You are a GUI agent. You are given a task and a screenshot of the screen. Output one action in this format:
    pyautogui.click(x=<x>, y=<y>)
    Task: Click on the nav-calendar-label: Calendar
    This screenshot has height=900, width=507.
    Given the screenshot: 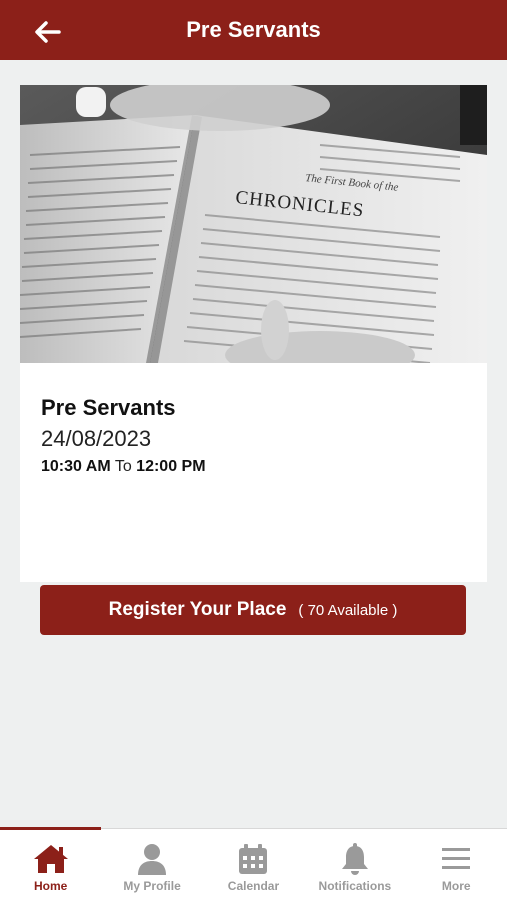 What is the action you would take?
    pyautogui.click(x=253, y=886)
    